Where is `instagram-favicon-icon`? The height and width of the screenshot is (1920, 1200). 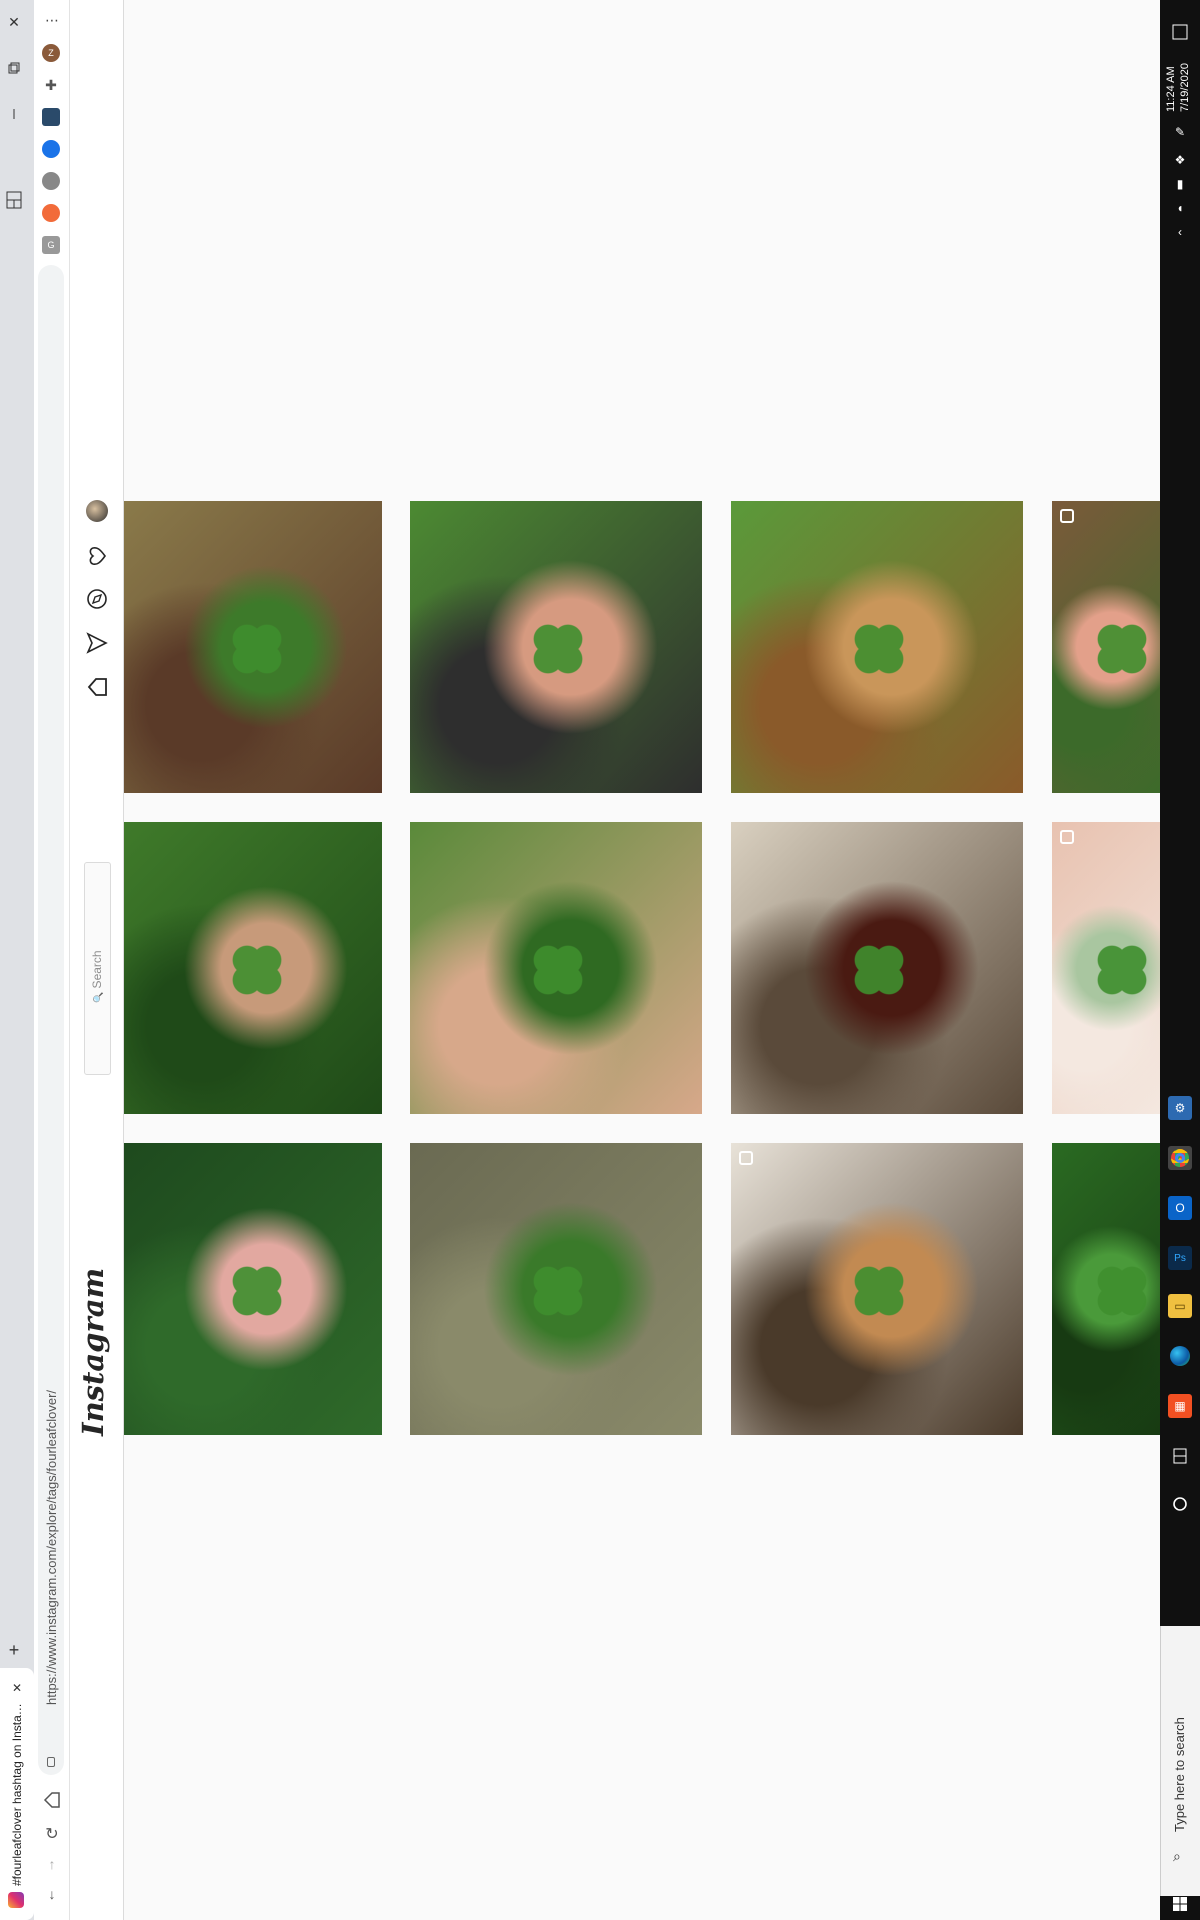
instagram-favicon-icon is located at coordinates (16, 1900).